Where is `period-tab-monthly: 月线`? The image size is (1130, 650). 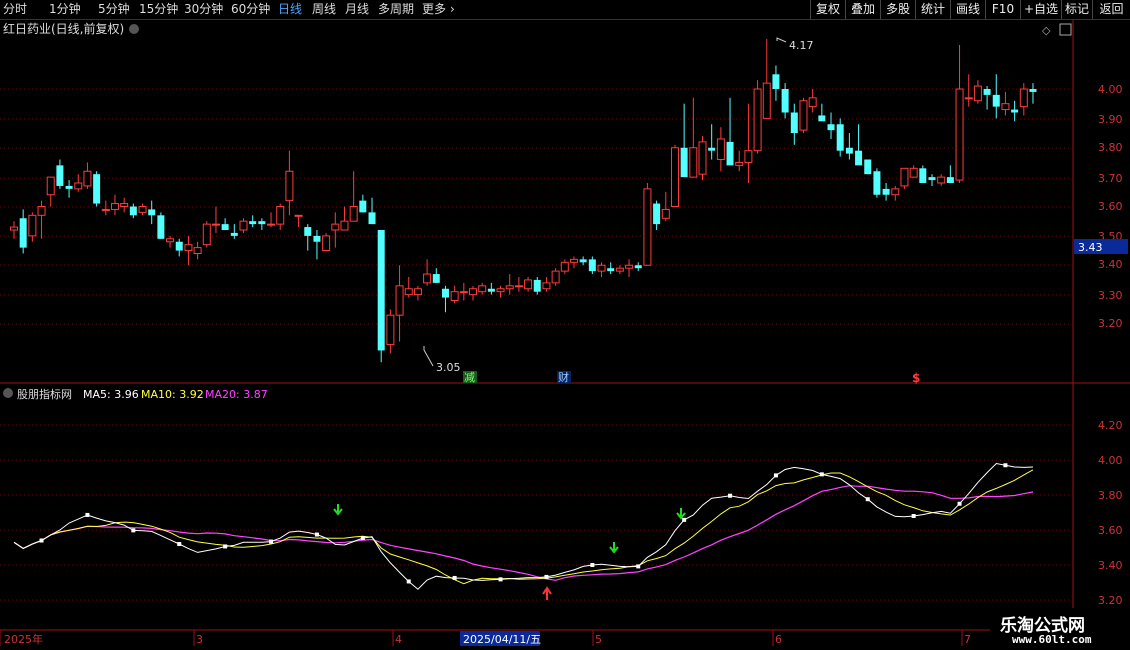
period-tab-monthly: 月线 is located at coordinates (357, 9).